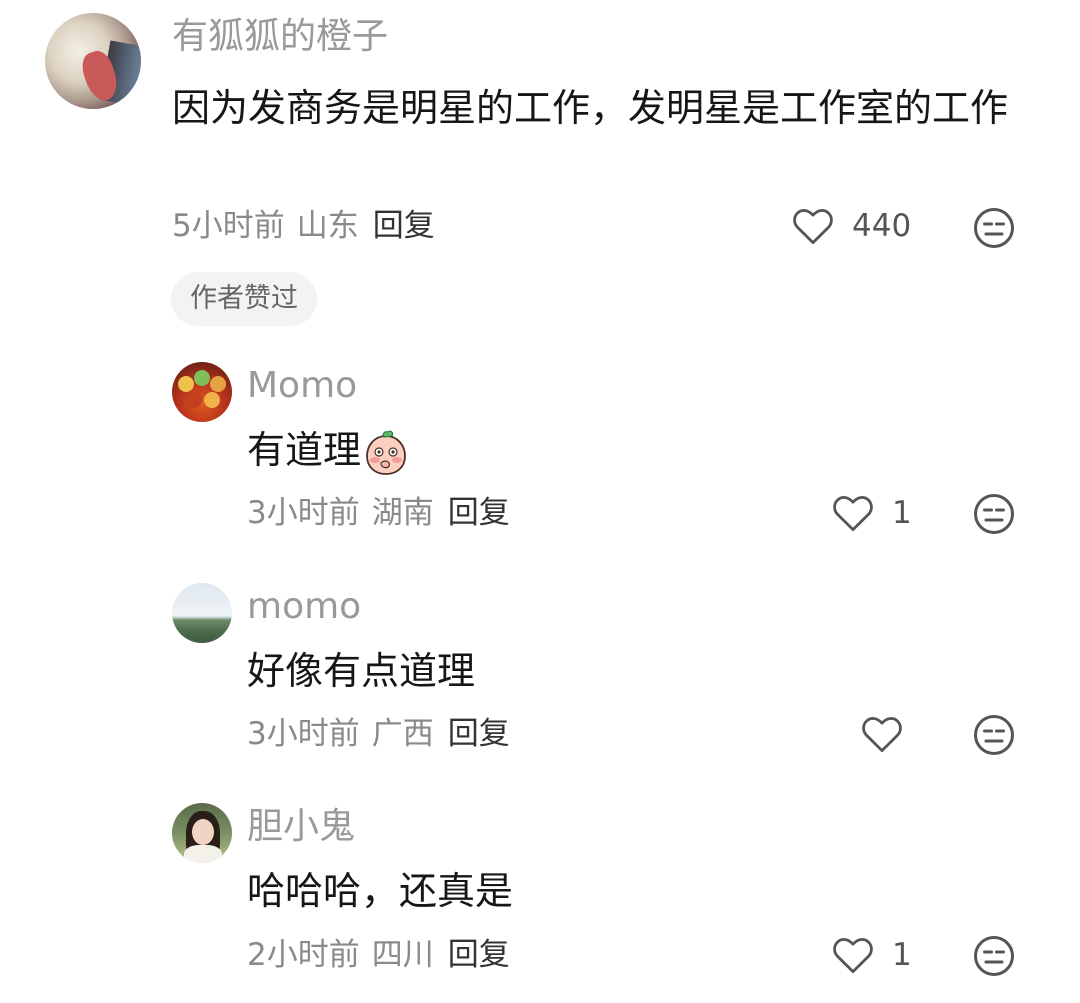 The image size is (1080, 1003). What do you see at coordinates (280, 37) in the screenshot?
I see `comment-username: 有狐狐的橙子` at bounding box center [280, 37].